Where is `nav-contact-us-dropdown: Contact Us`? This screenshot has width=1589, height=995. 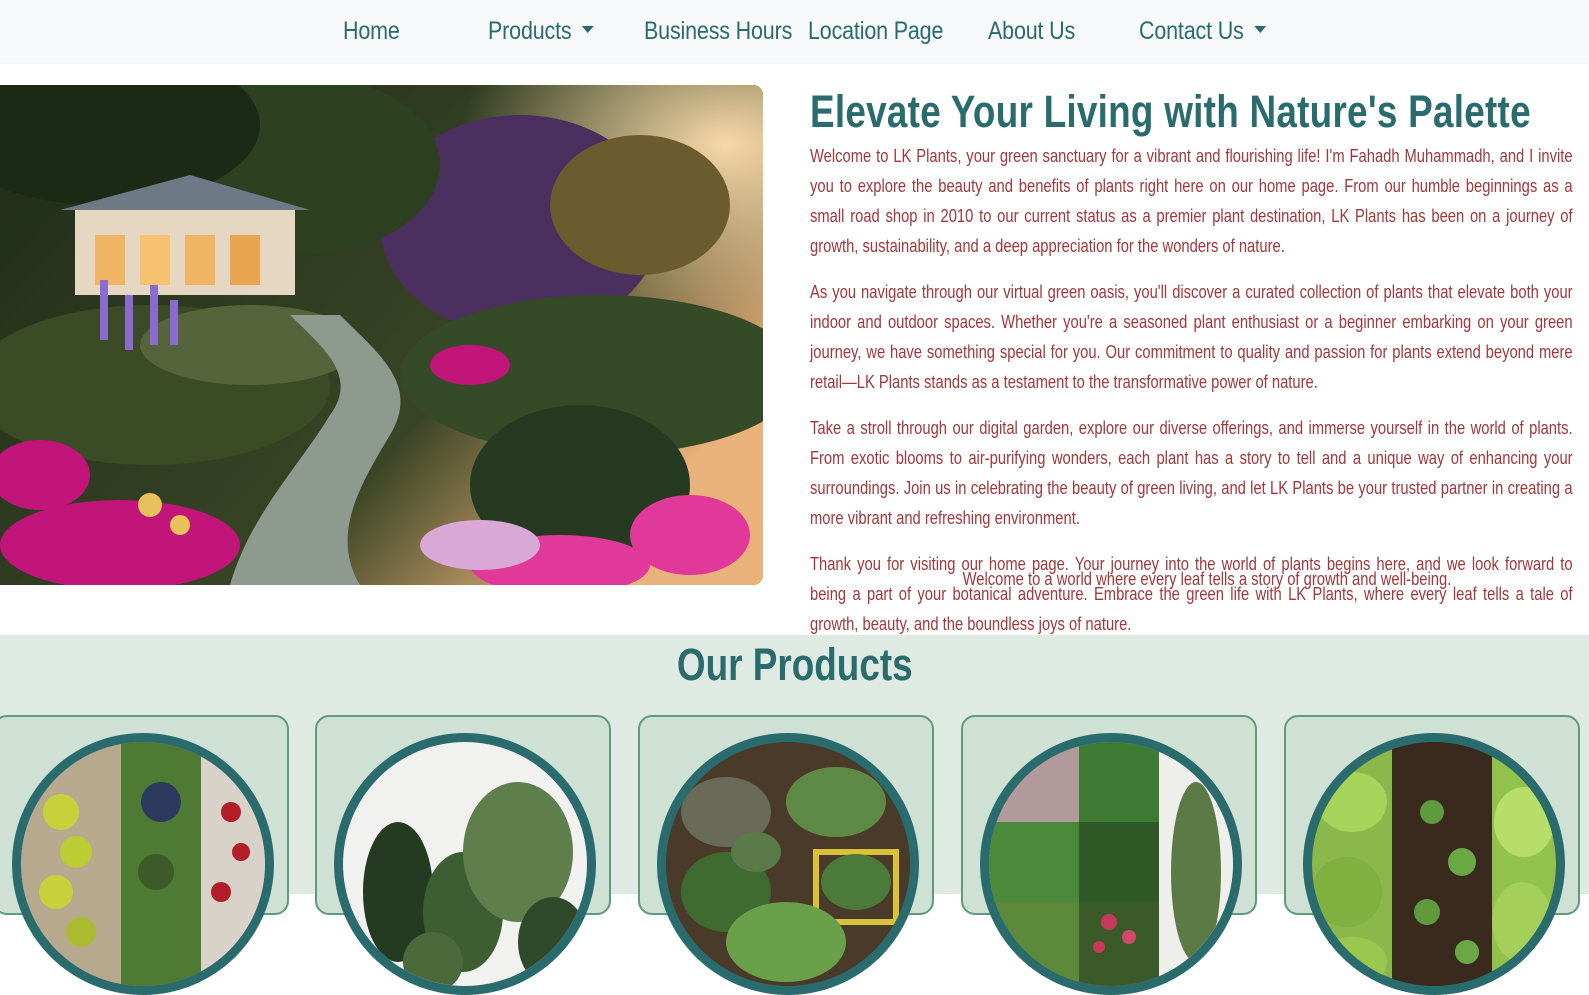
nav-contact-us-dropdown: Contact Us is located at coordinates (1202, 31).